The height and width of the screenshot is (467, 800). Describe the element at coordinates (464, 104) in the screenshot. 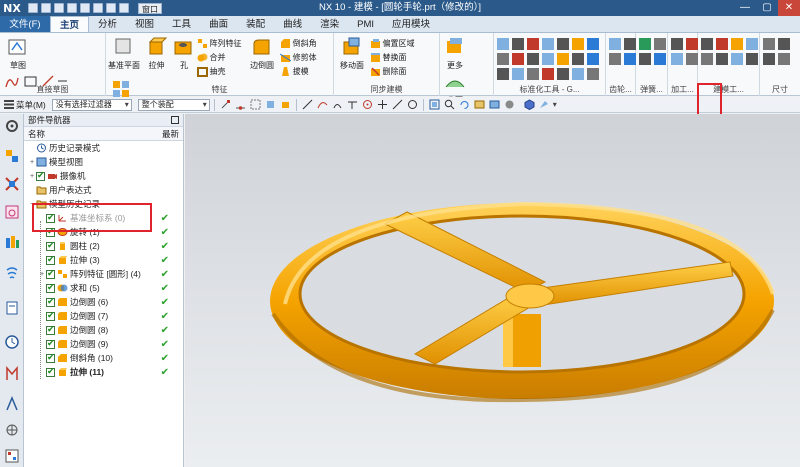

I see `rotate-icon` at that location.